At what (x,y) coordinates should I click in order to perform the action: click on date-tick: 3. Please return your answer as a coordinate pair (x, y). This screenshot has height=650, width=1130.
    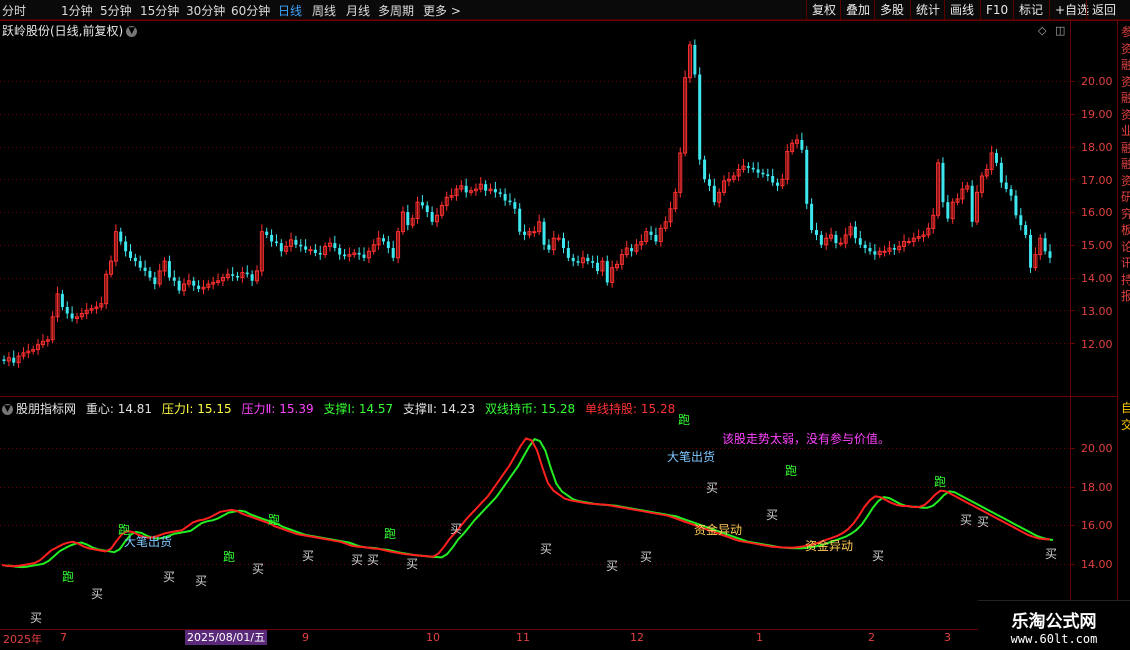
    Looking at the image, I should click on (947, 637).